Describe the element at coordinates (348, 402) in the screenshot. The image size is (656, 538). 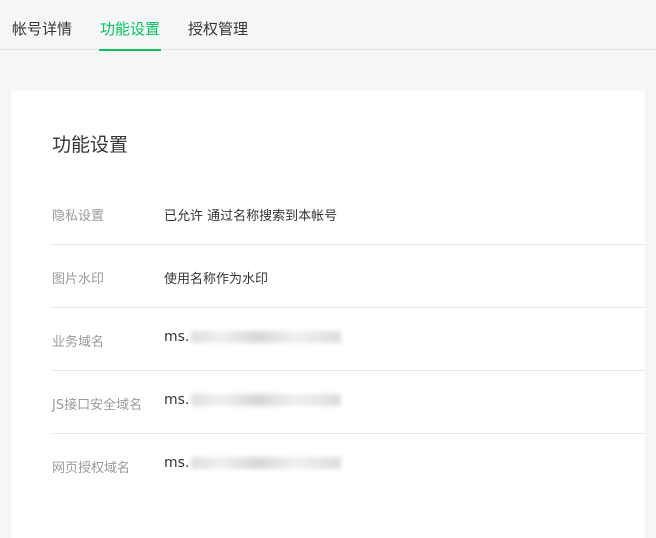
I see `setting-row-js-safe-domain: JS接口安全域名 ms.` at that location.